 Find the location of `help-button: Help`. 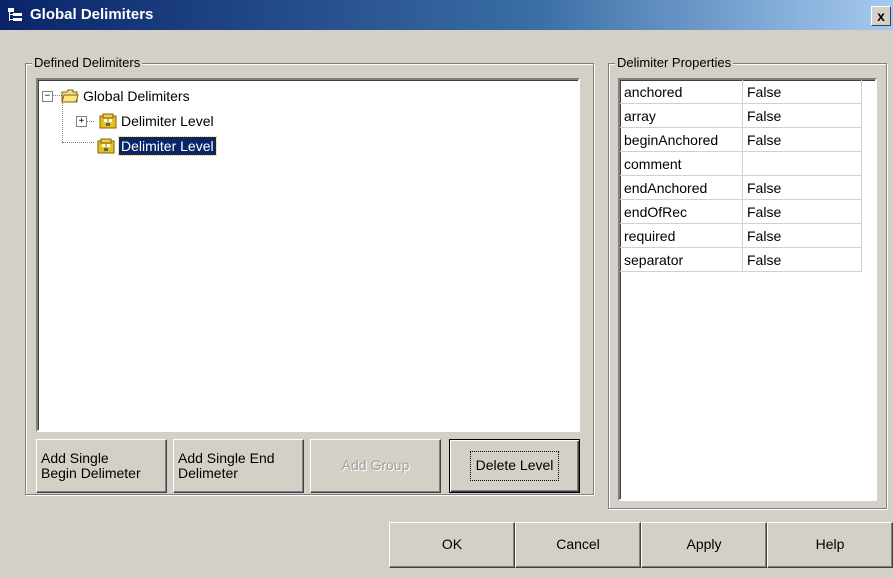

help-button: Help is located at coordinates (830, 545).